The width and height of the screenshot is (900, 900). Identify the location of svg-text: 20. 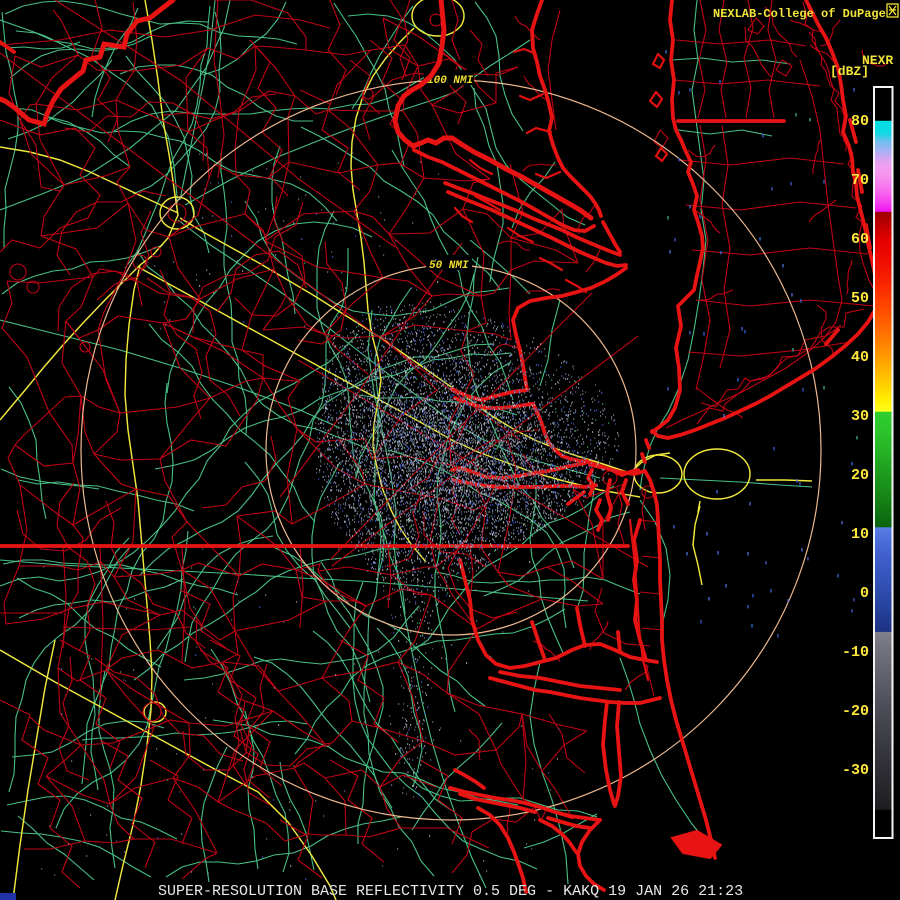
(860, 475).